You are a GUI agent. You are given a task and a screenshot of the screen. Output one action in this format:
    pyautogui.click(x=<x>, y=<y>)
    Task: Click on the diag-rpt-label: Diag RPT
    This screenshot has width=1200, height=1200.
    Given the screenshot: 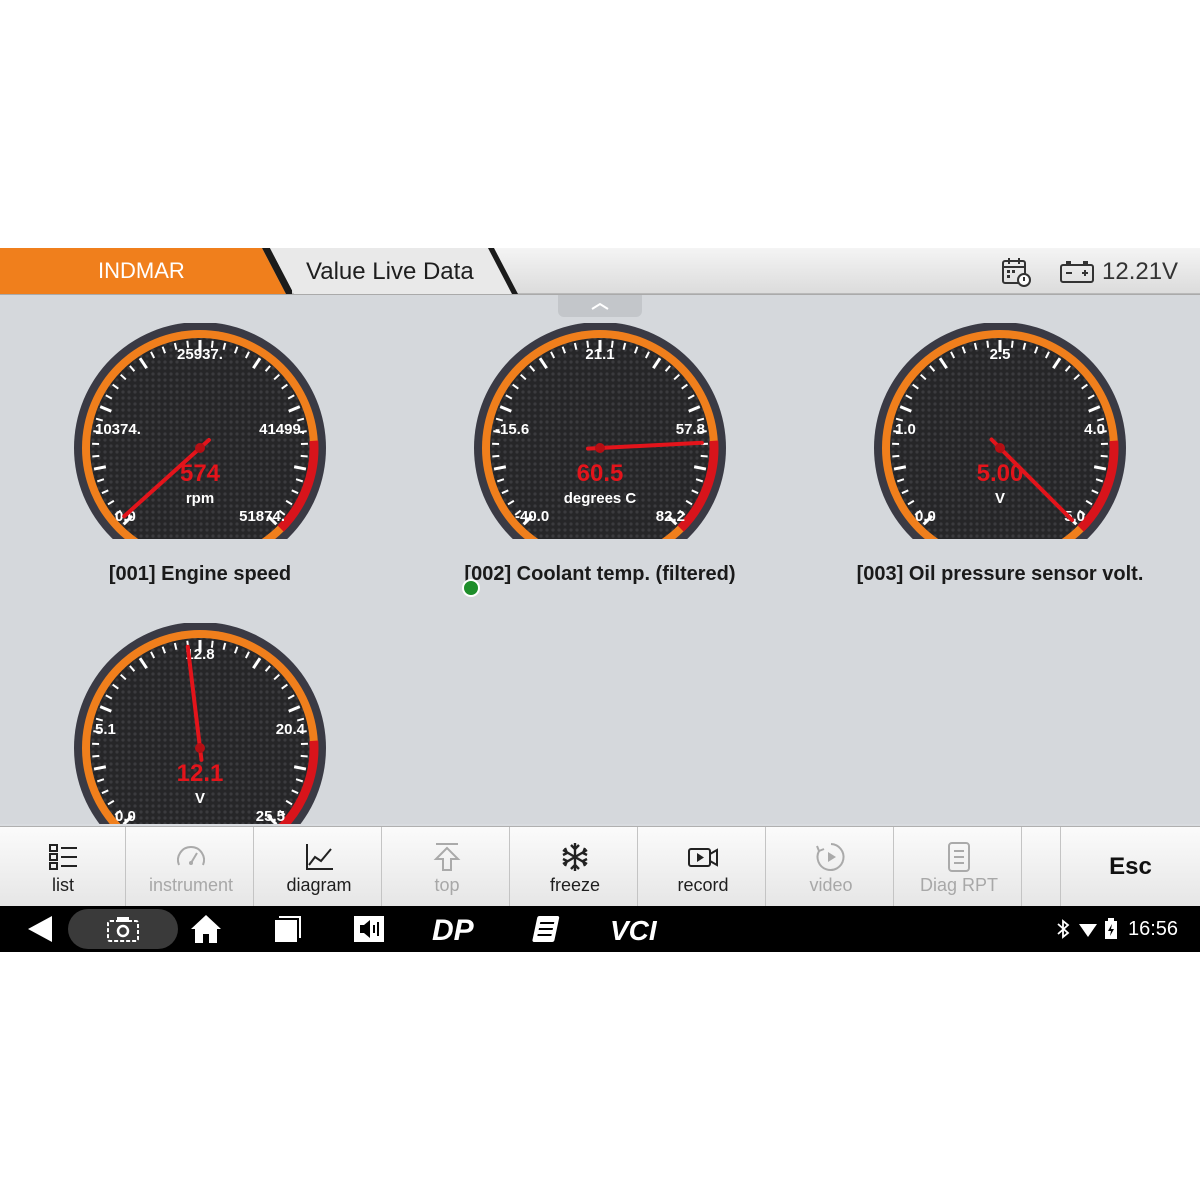 What is the action you would take?
    pyautogui.click(x=959, y=885)
    